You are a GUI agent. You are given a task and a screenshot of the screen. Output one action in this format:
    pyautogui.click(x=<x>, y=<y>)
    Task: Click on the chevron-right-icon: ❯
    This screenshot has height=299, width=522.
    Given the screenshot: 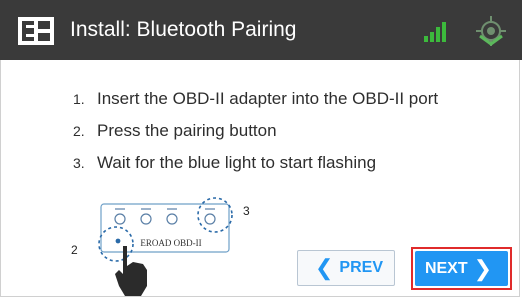 What is the action you would take?
    pyautogui.click(x=483, y=268)
    